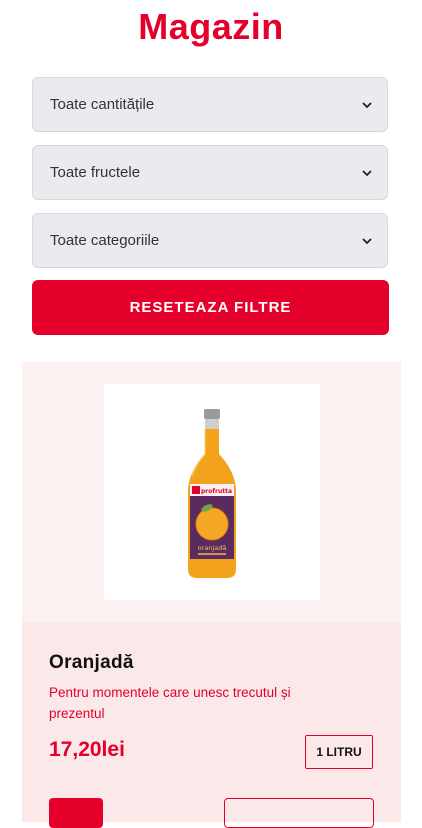 The height and width of the screenshot is (828, 422). Describe the element at coordinates (91, 663) in the screenshot. I see `product-name: Oranjadă` at that location.